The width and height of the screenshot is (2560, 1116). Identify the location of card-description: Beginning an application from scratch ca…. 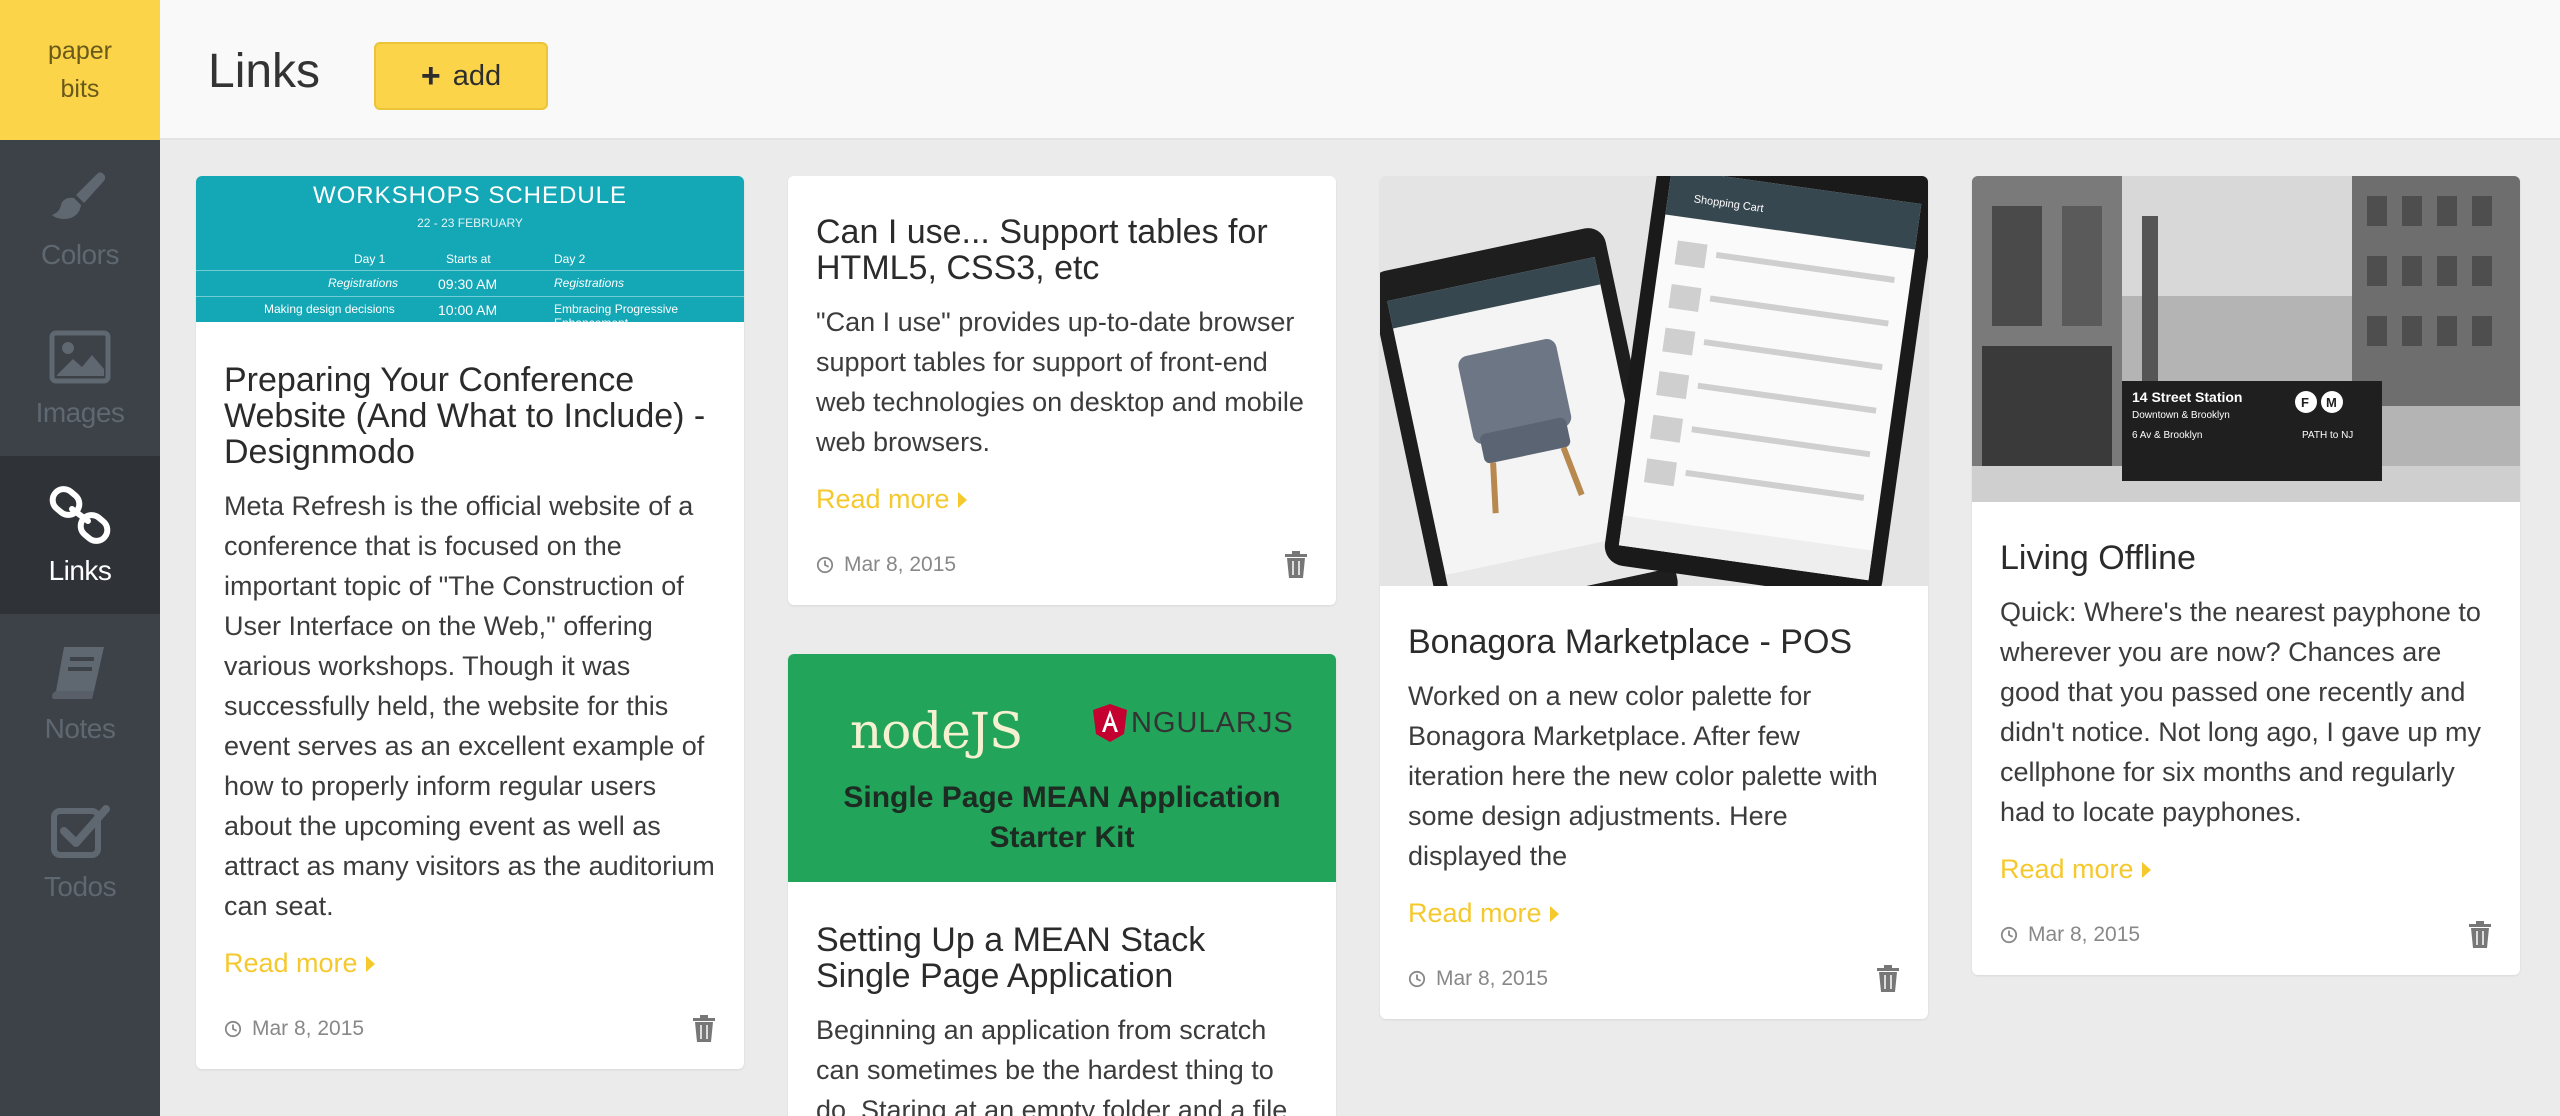
(1052, 1065).